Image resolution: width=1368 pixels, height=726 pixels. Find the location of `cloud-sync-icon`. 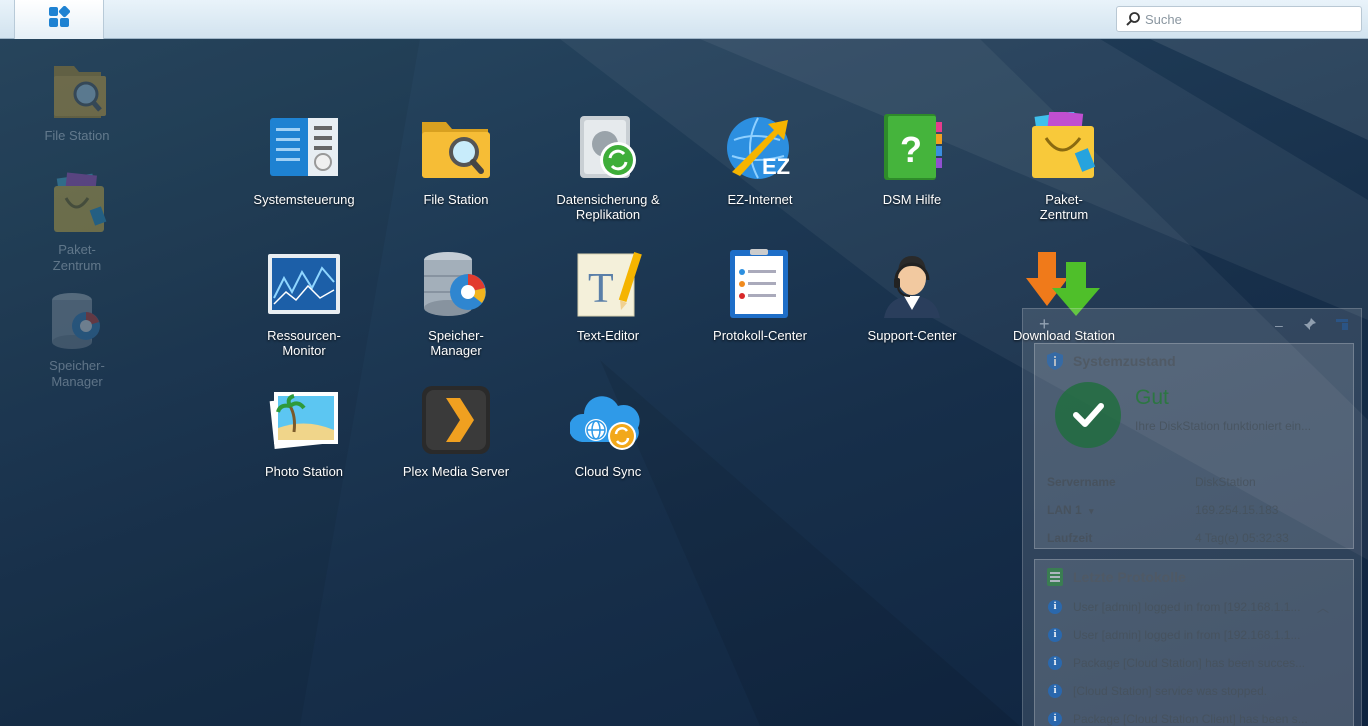

cloud-sync-icon is located at coordinates (607, 422).